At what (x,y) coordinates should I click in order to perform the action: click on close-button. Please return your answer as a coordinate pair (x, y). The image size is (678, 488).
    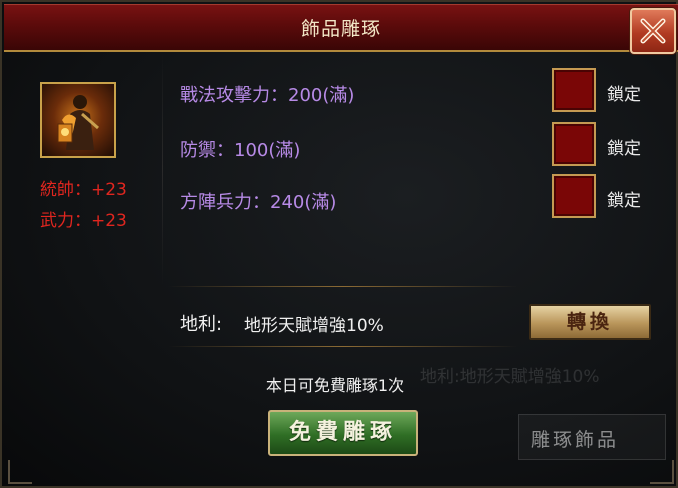
    Looking at the image, I should click on (653, 31).